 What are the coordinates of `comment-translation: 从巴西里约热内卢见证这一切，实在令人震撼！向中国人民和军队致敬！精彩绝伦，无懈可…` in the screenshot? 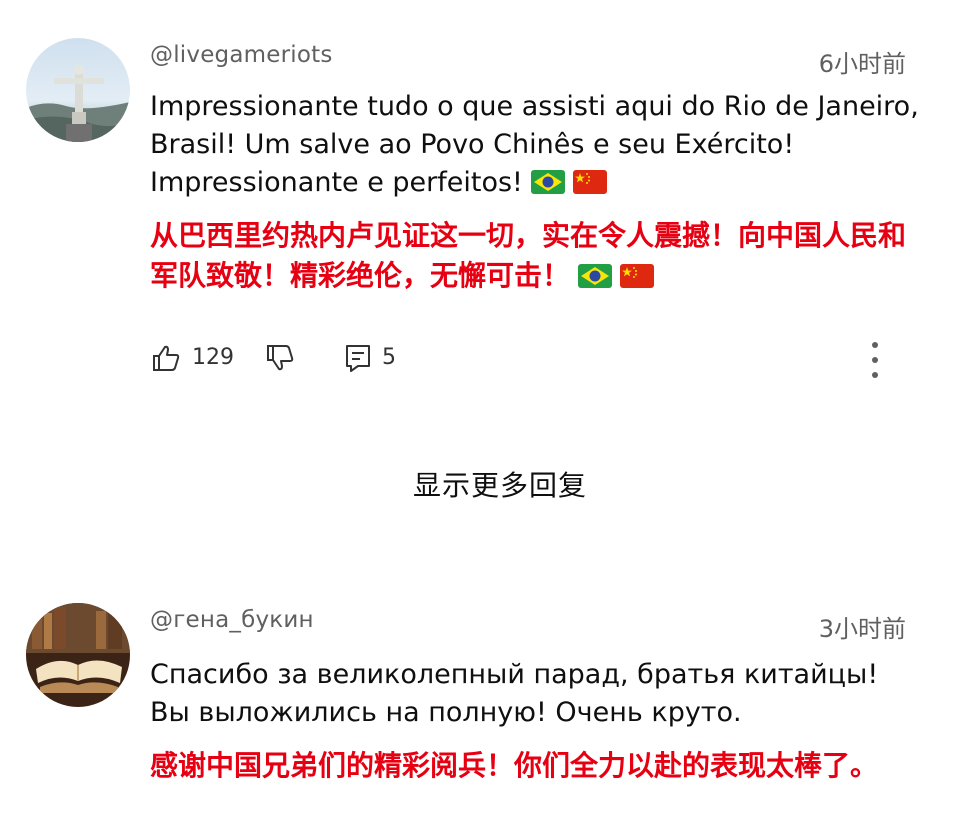 It's located at (535, 256).